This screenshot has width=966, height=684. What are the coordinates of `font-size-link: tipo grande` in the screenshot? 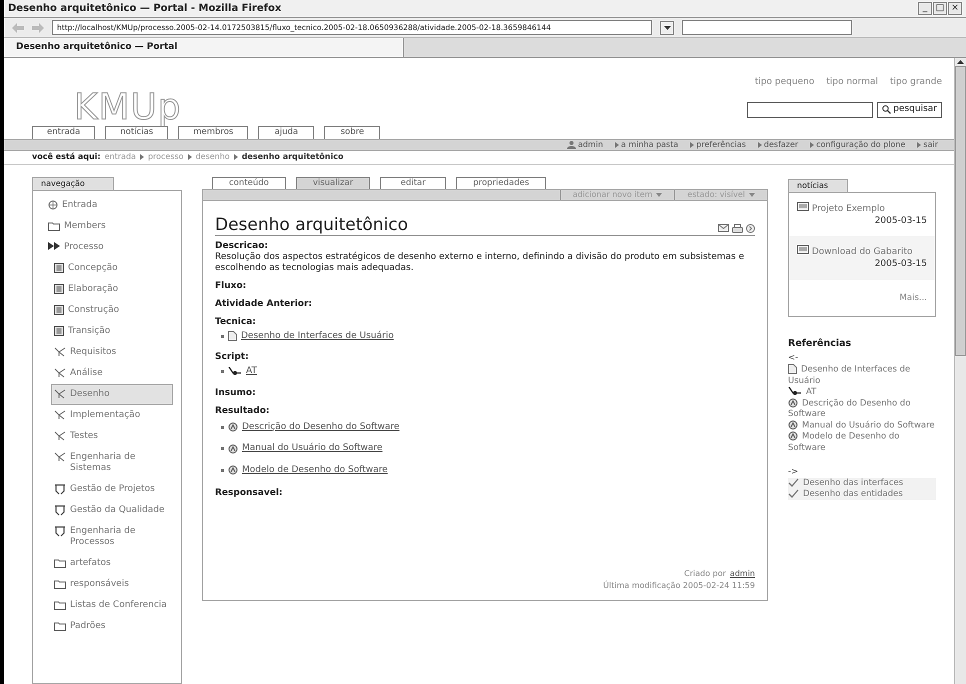 It's located at (916, 83).